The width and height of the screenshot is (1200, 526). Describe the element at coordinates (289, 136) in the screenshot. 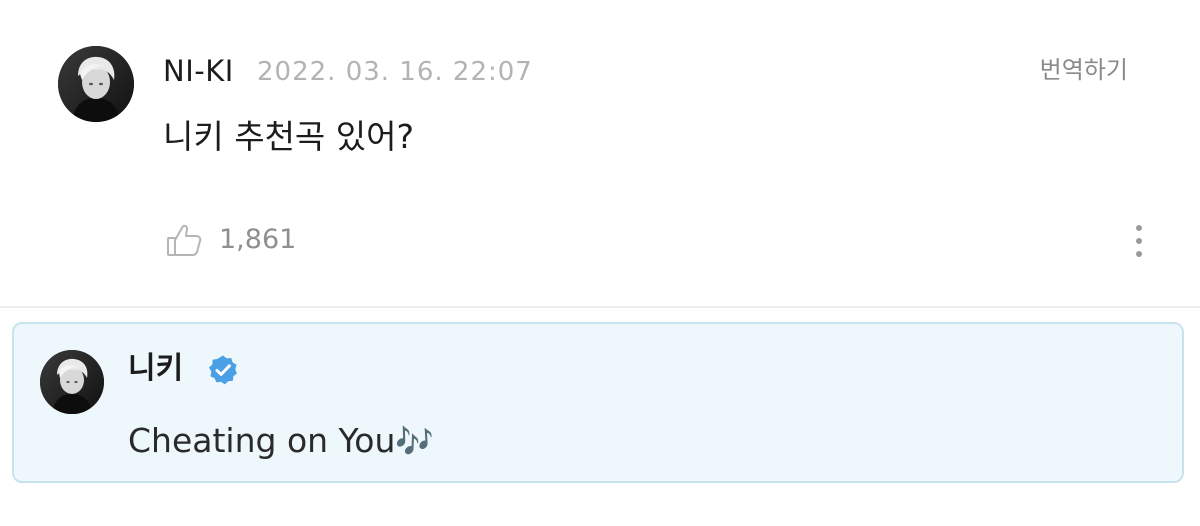

I see `post-text: 니키 추천곡 있어?` at that location.